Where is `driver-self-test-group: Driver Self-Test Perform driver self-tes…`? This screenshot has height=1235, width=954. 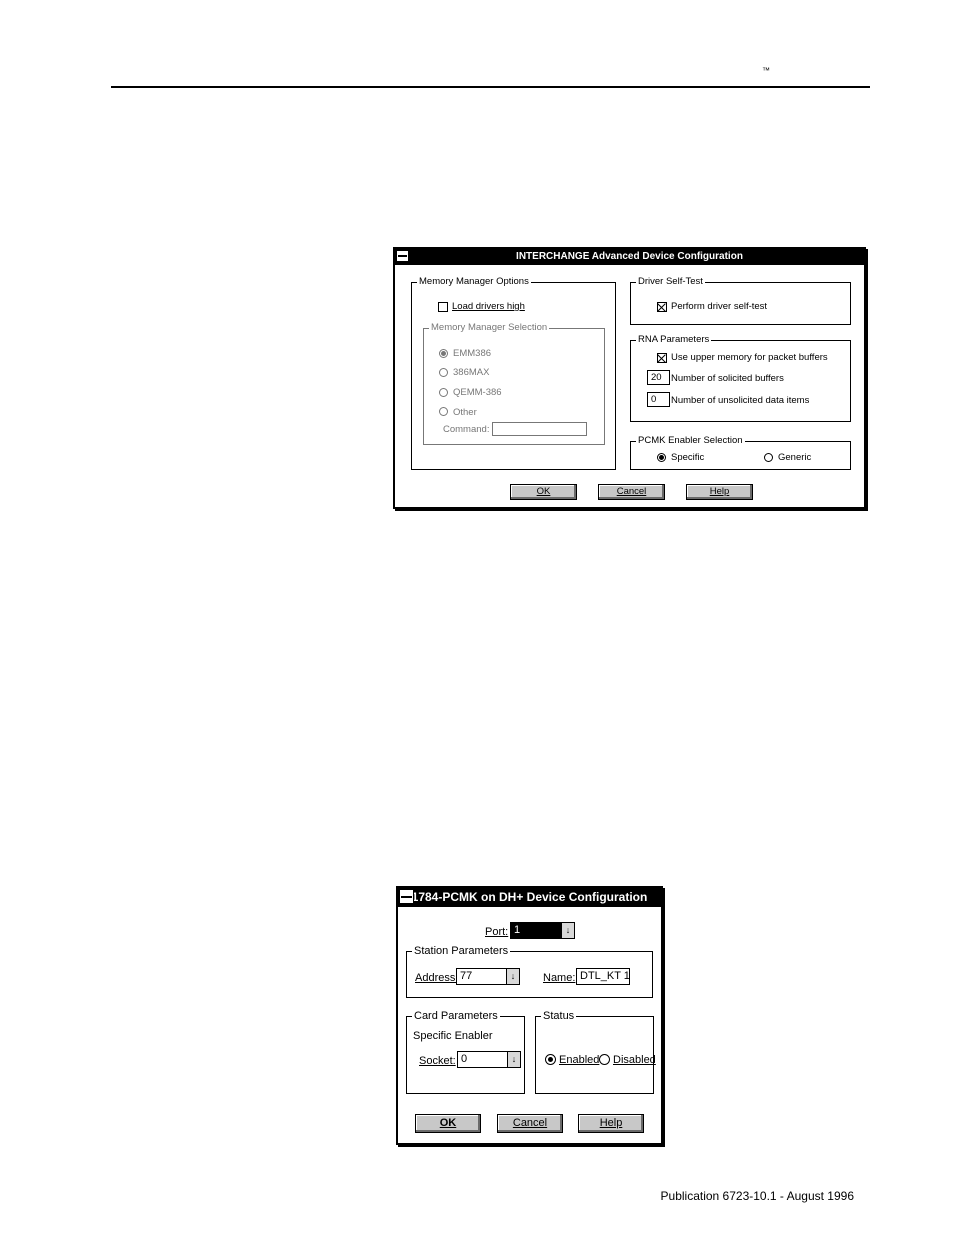
driver-self-test-group: Driver Self-Test Perform driver self-tes… is located at coordinates (740, 300).